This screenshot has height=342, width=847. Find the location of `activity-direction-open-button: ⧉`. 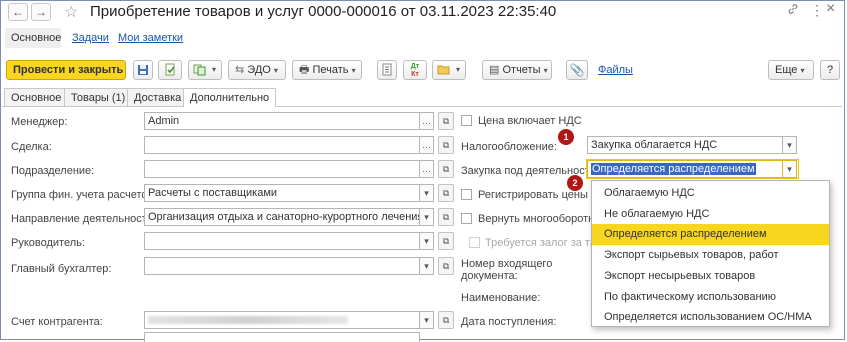

activity-direction-open-button: ⧉ is located at coordinates (446, 217).